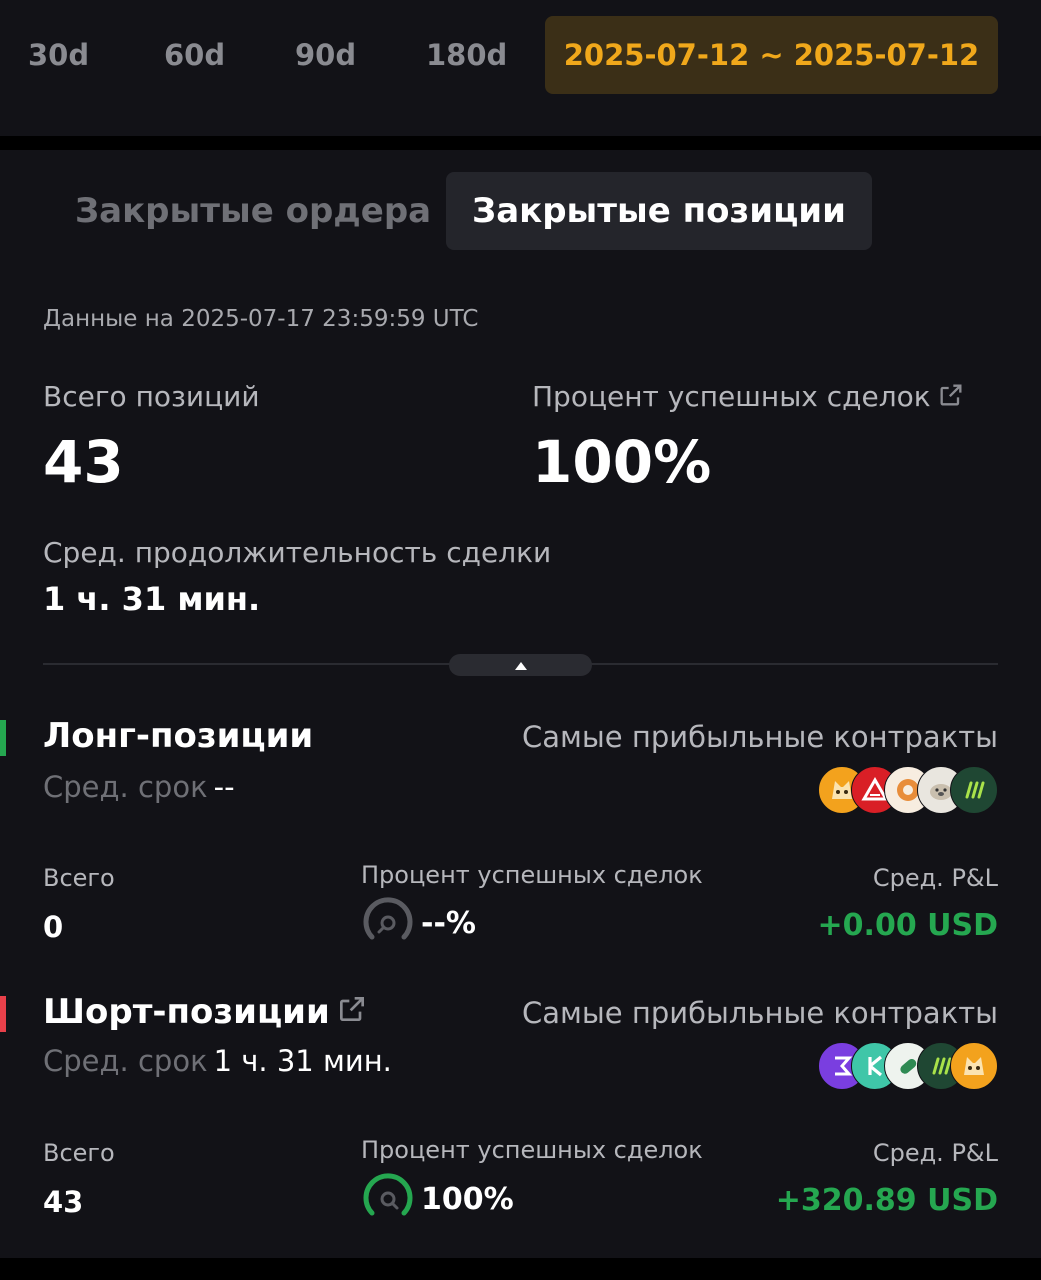 This screenshot has height=1280, width=1041. I want to click on short-win-rate: 100%, so click(437, 1199).